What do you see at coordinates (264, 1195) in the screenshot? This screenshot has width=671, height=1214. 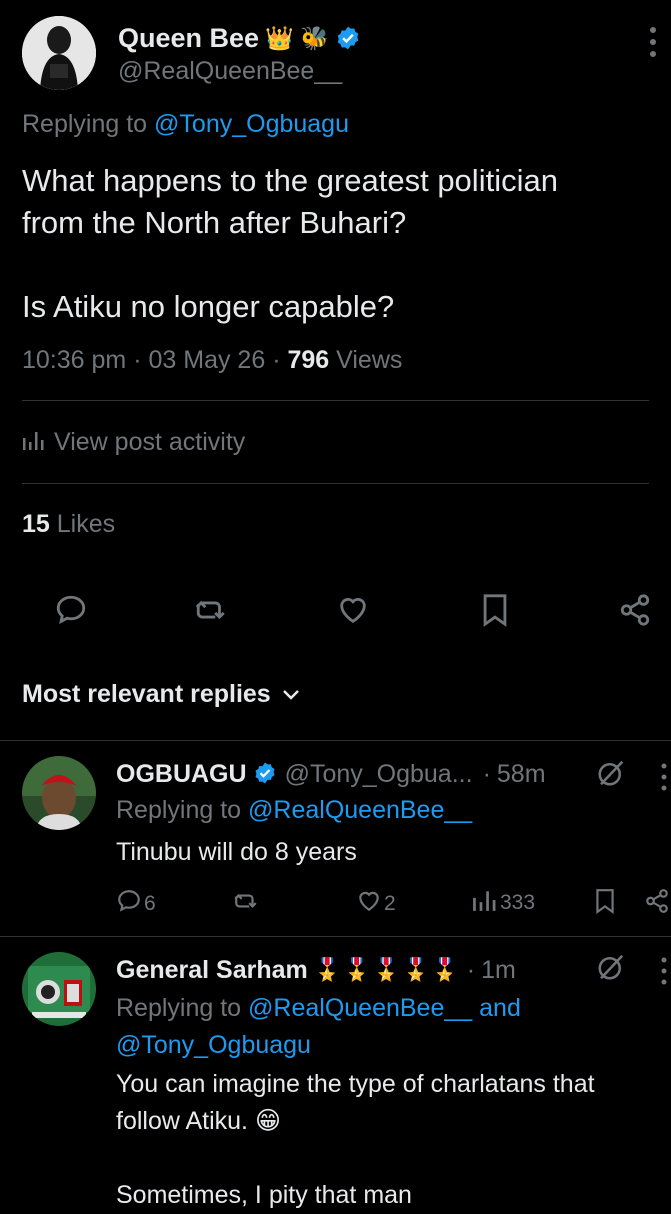 I see `reply-text-line: Sometimes, I pity that man` at bounding box center [264, 1195].